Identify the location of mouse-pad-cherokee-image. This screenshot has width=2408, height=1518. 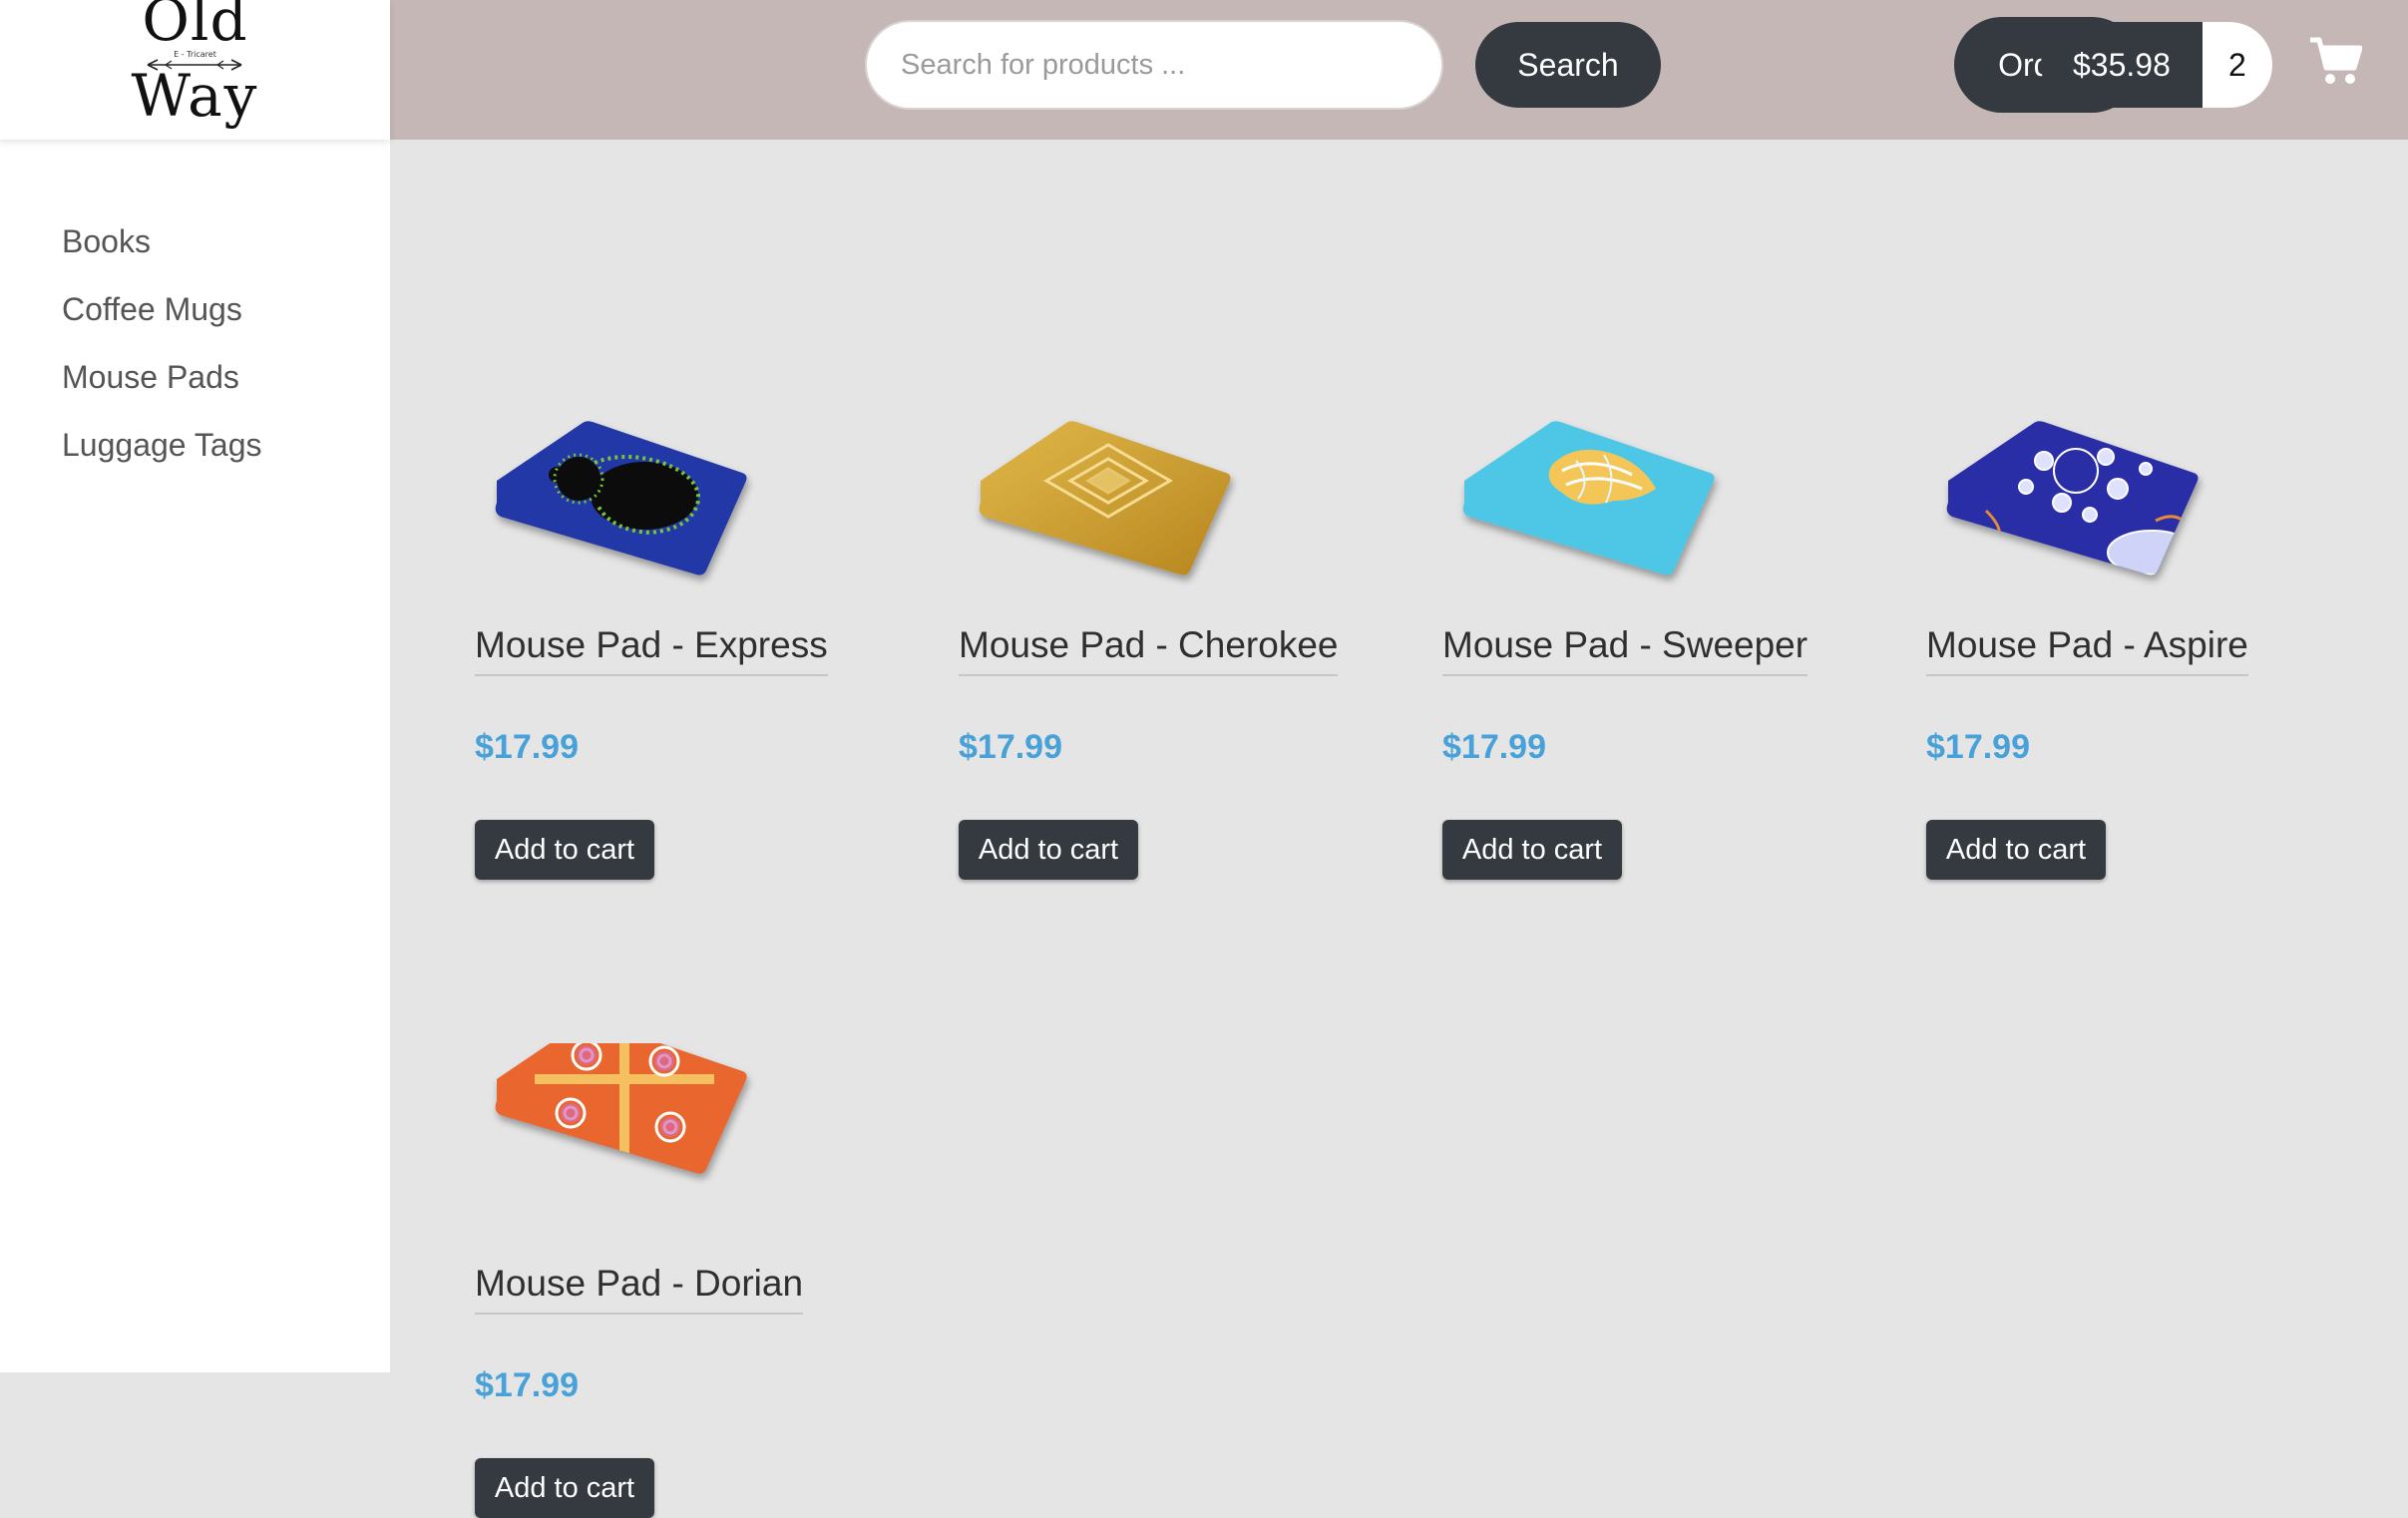
(1103, 504).